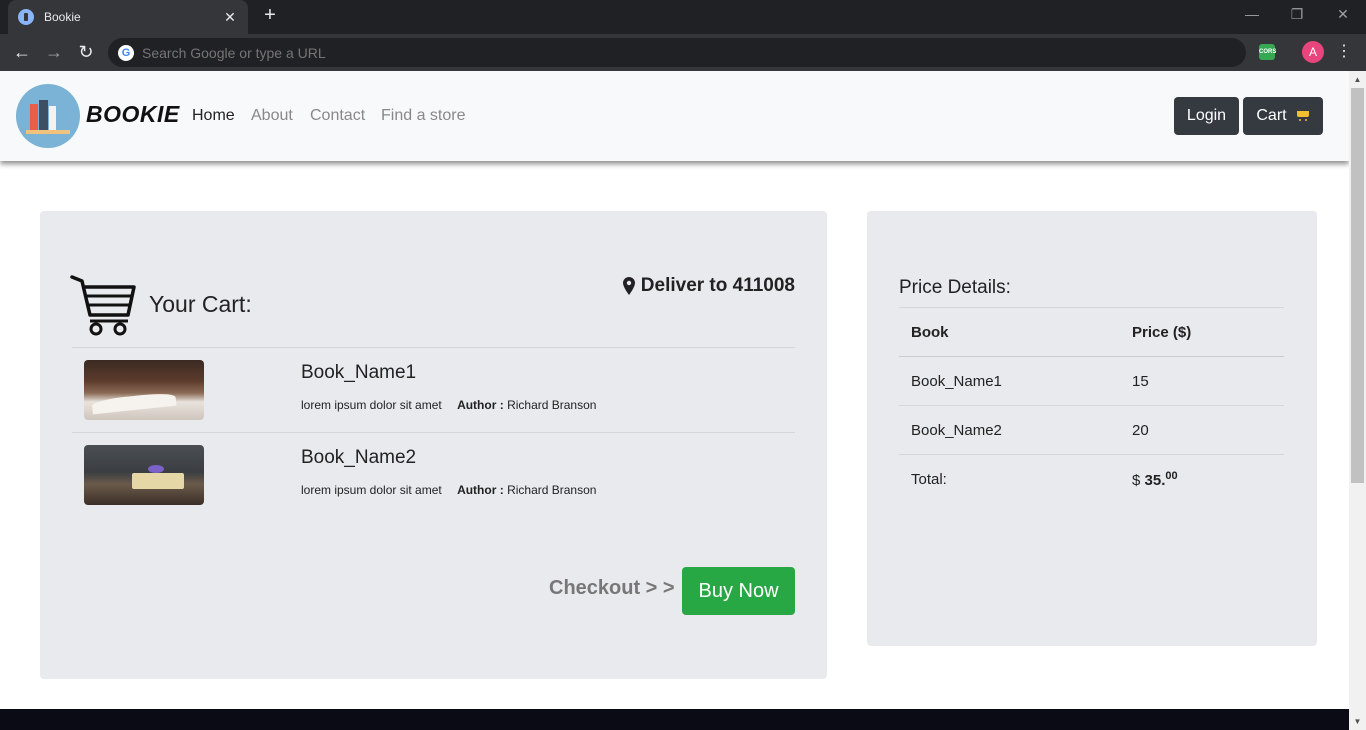  What do you see at coordinates (213, 116) in the screenshot?
I see `nav-link-home: Home` at bounding box center [213, 116].